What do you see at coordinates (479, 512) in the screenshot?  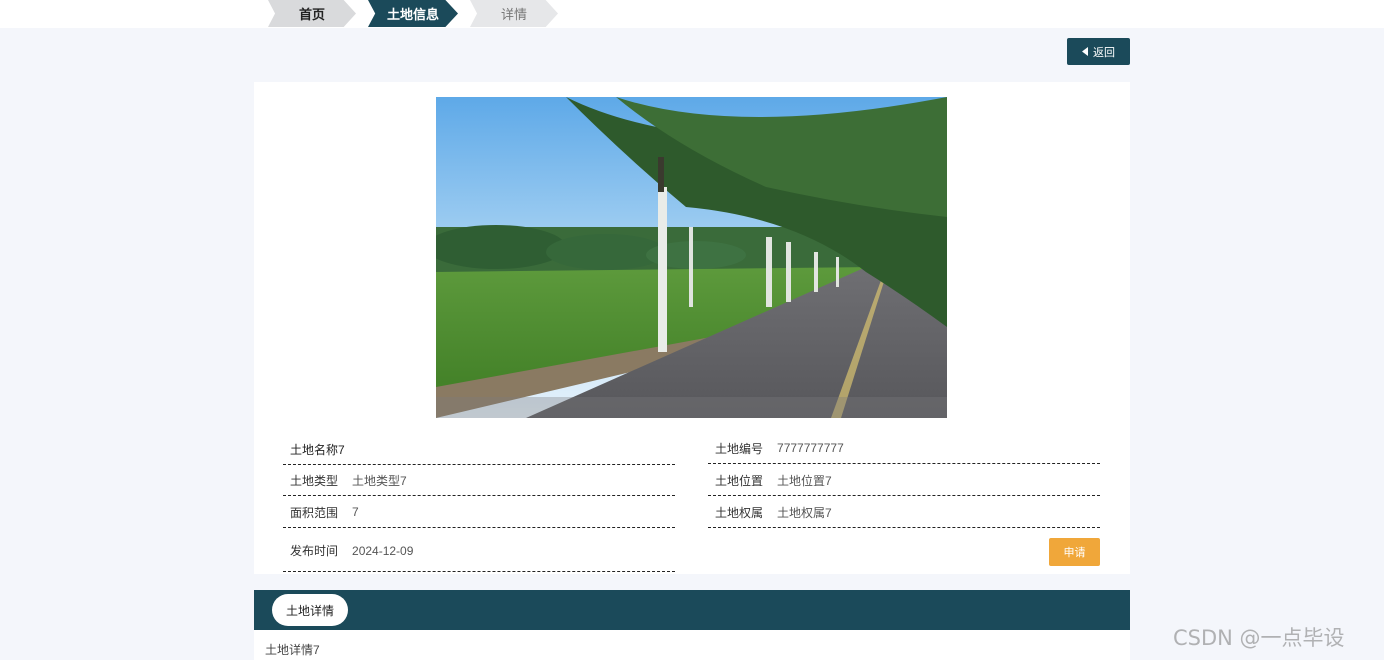 I see `area-range-field: 面积范围 7` at bounding box center [479, 512].